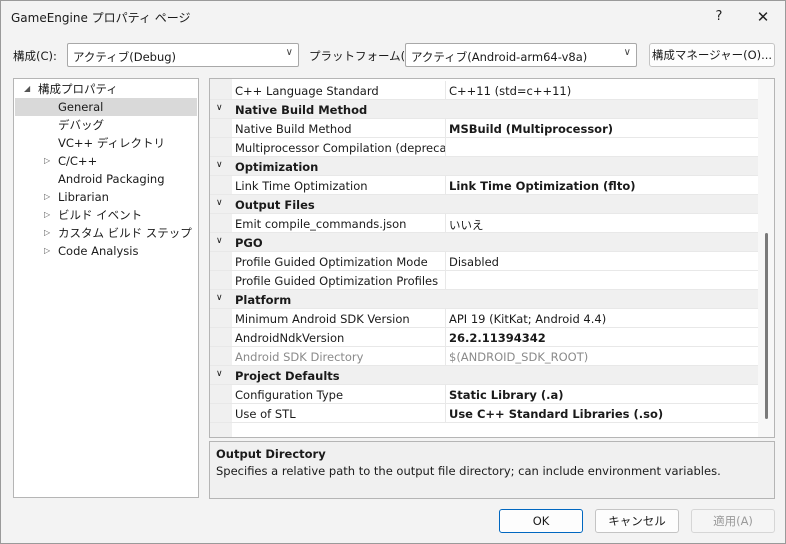  I want to click on property-row: Android SDK Directory $(ANDROID_SDK_ROOT), so click(484, 356).